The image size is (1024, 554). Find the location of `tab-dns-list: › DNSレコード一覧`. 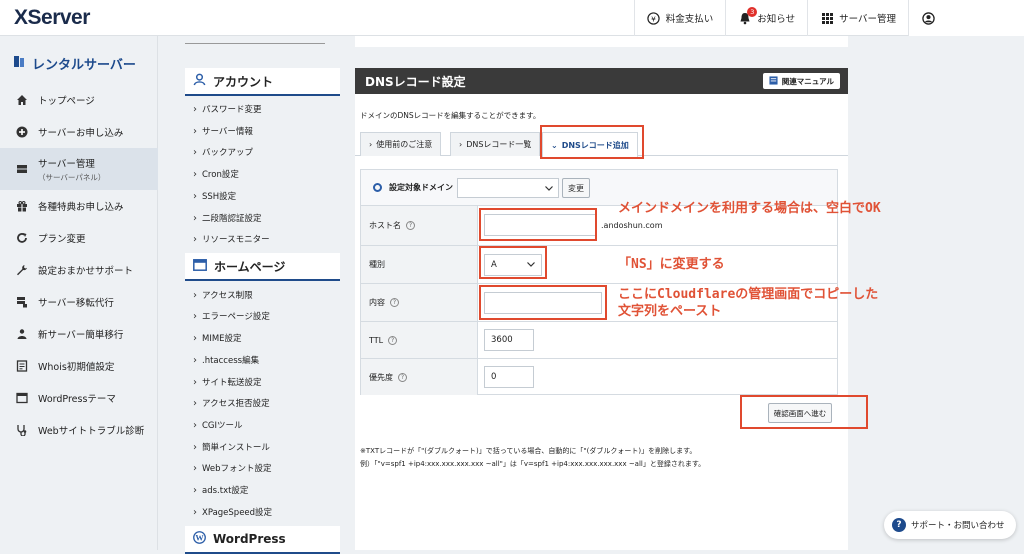

tab-dns-list: › DNSレコード一覧 is located at coordinates (495, 144).